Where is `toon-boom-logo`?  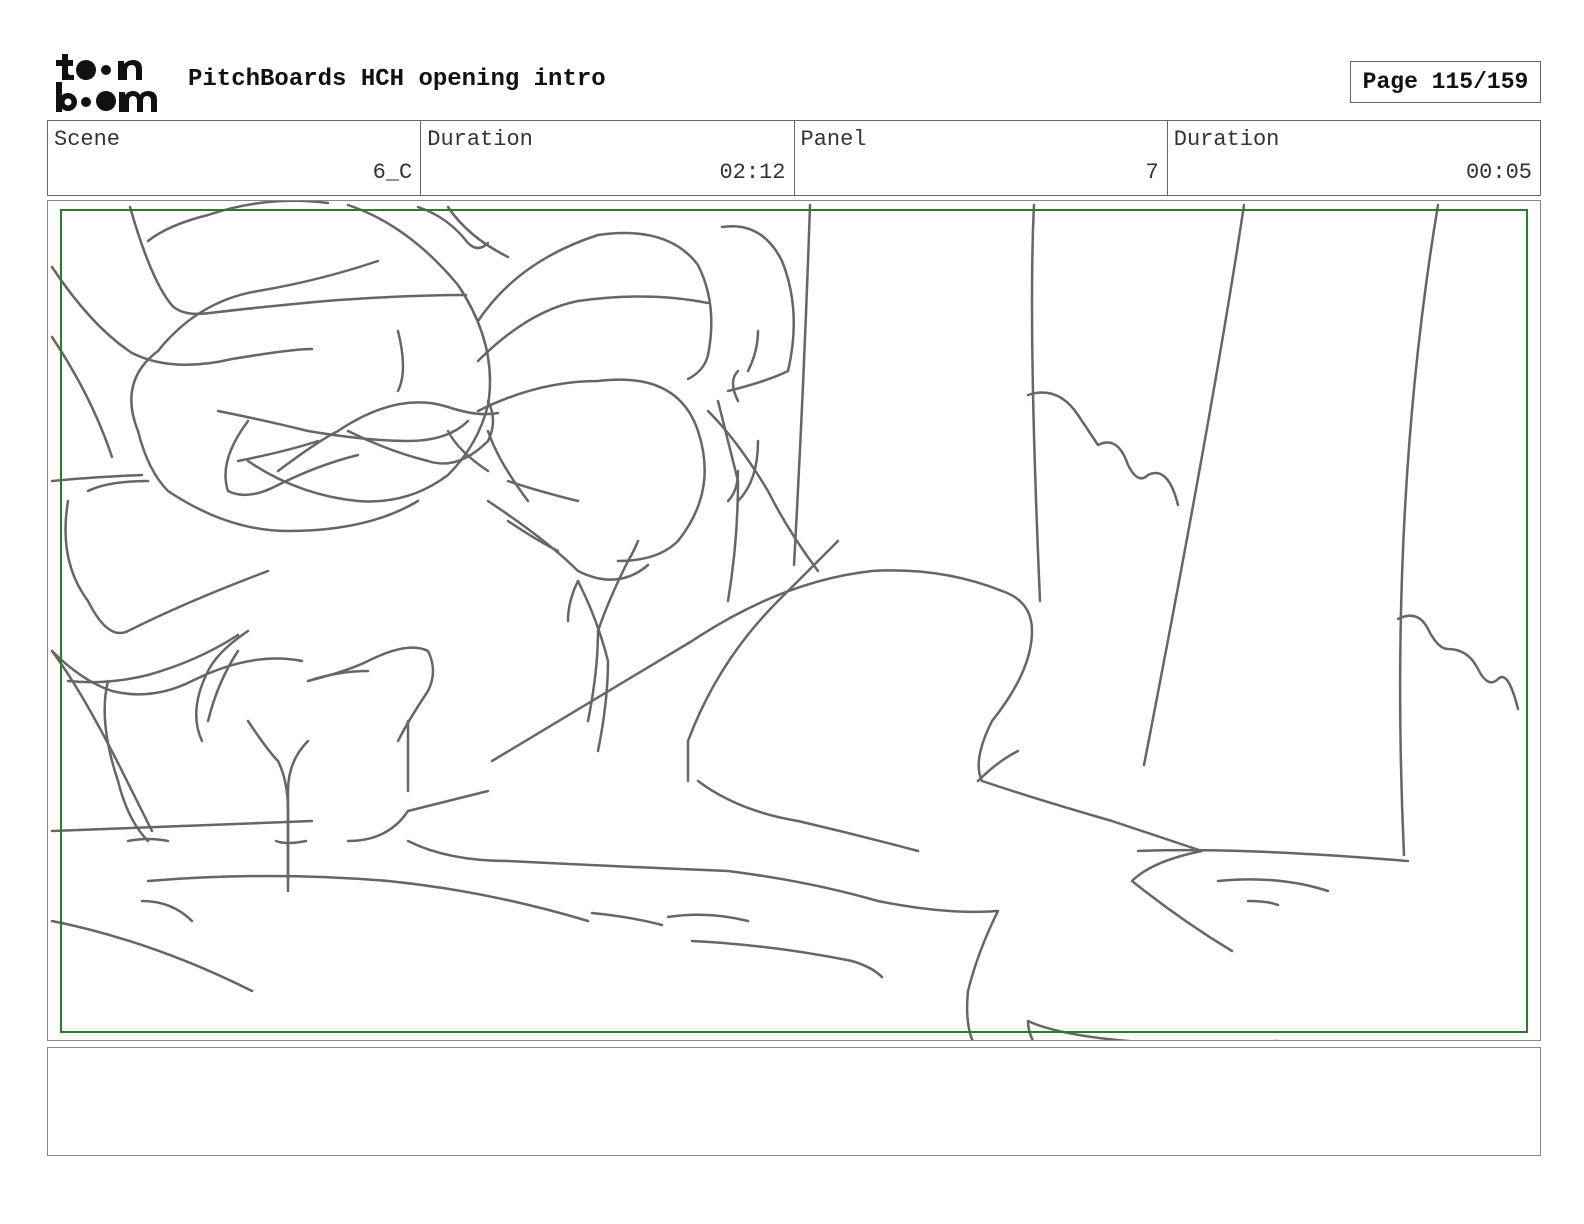
toon-boom-logo is located at coordinates (108, 82).